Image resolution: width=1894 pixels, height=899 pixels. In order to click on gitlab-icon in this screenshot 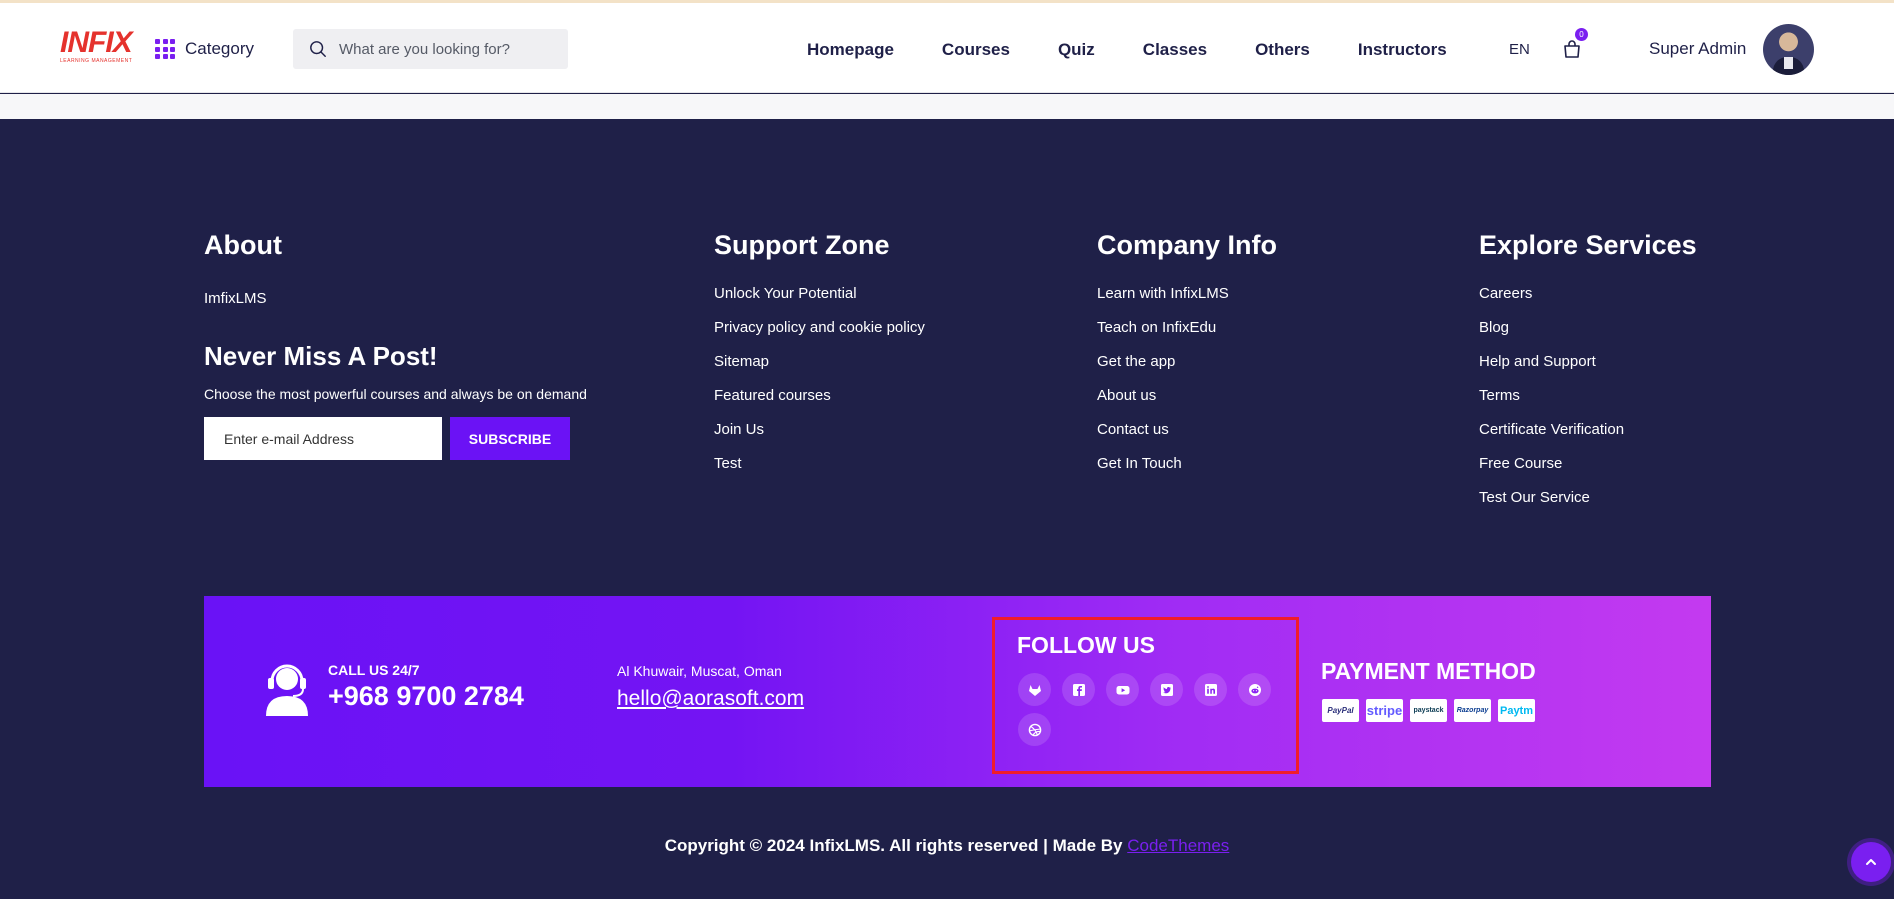, I will do `click(1034, 690)`.